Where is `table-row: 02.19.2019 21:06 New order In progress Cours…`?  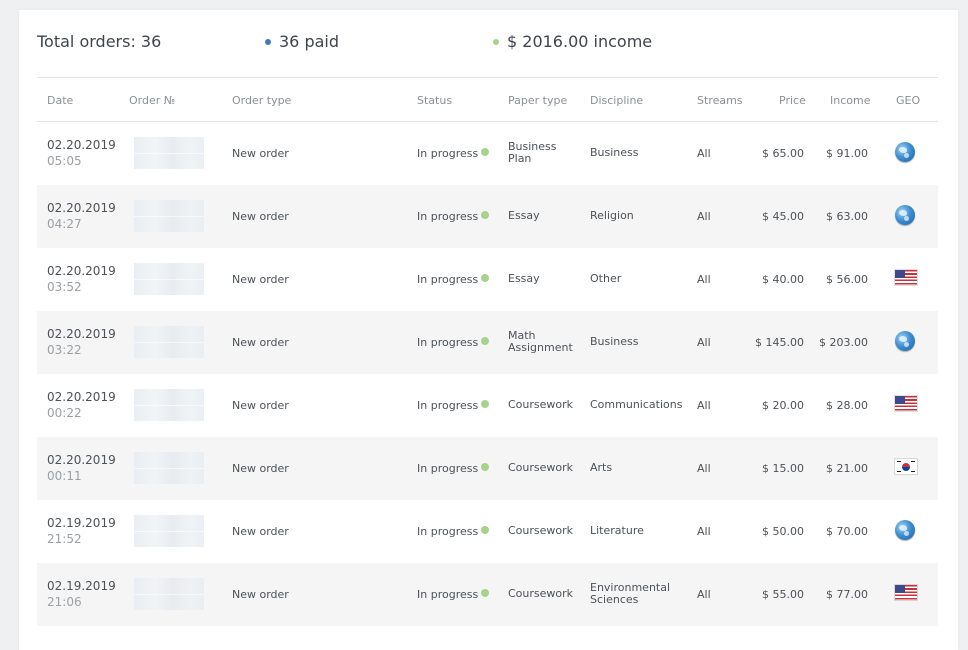
table-row: 02.19.2019 21:06 New order In progress Cours… is located at coordinates (487, 594).